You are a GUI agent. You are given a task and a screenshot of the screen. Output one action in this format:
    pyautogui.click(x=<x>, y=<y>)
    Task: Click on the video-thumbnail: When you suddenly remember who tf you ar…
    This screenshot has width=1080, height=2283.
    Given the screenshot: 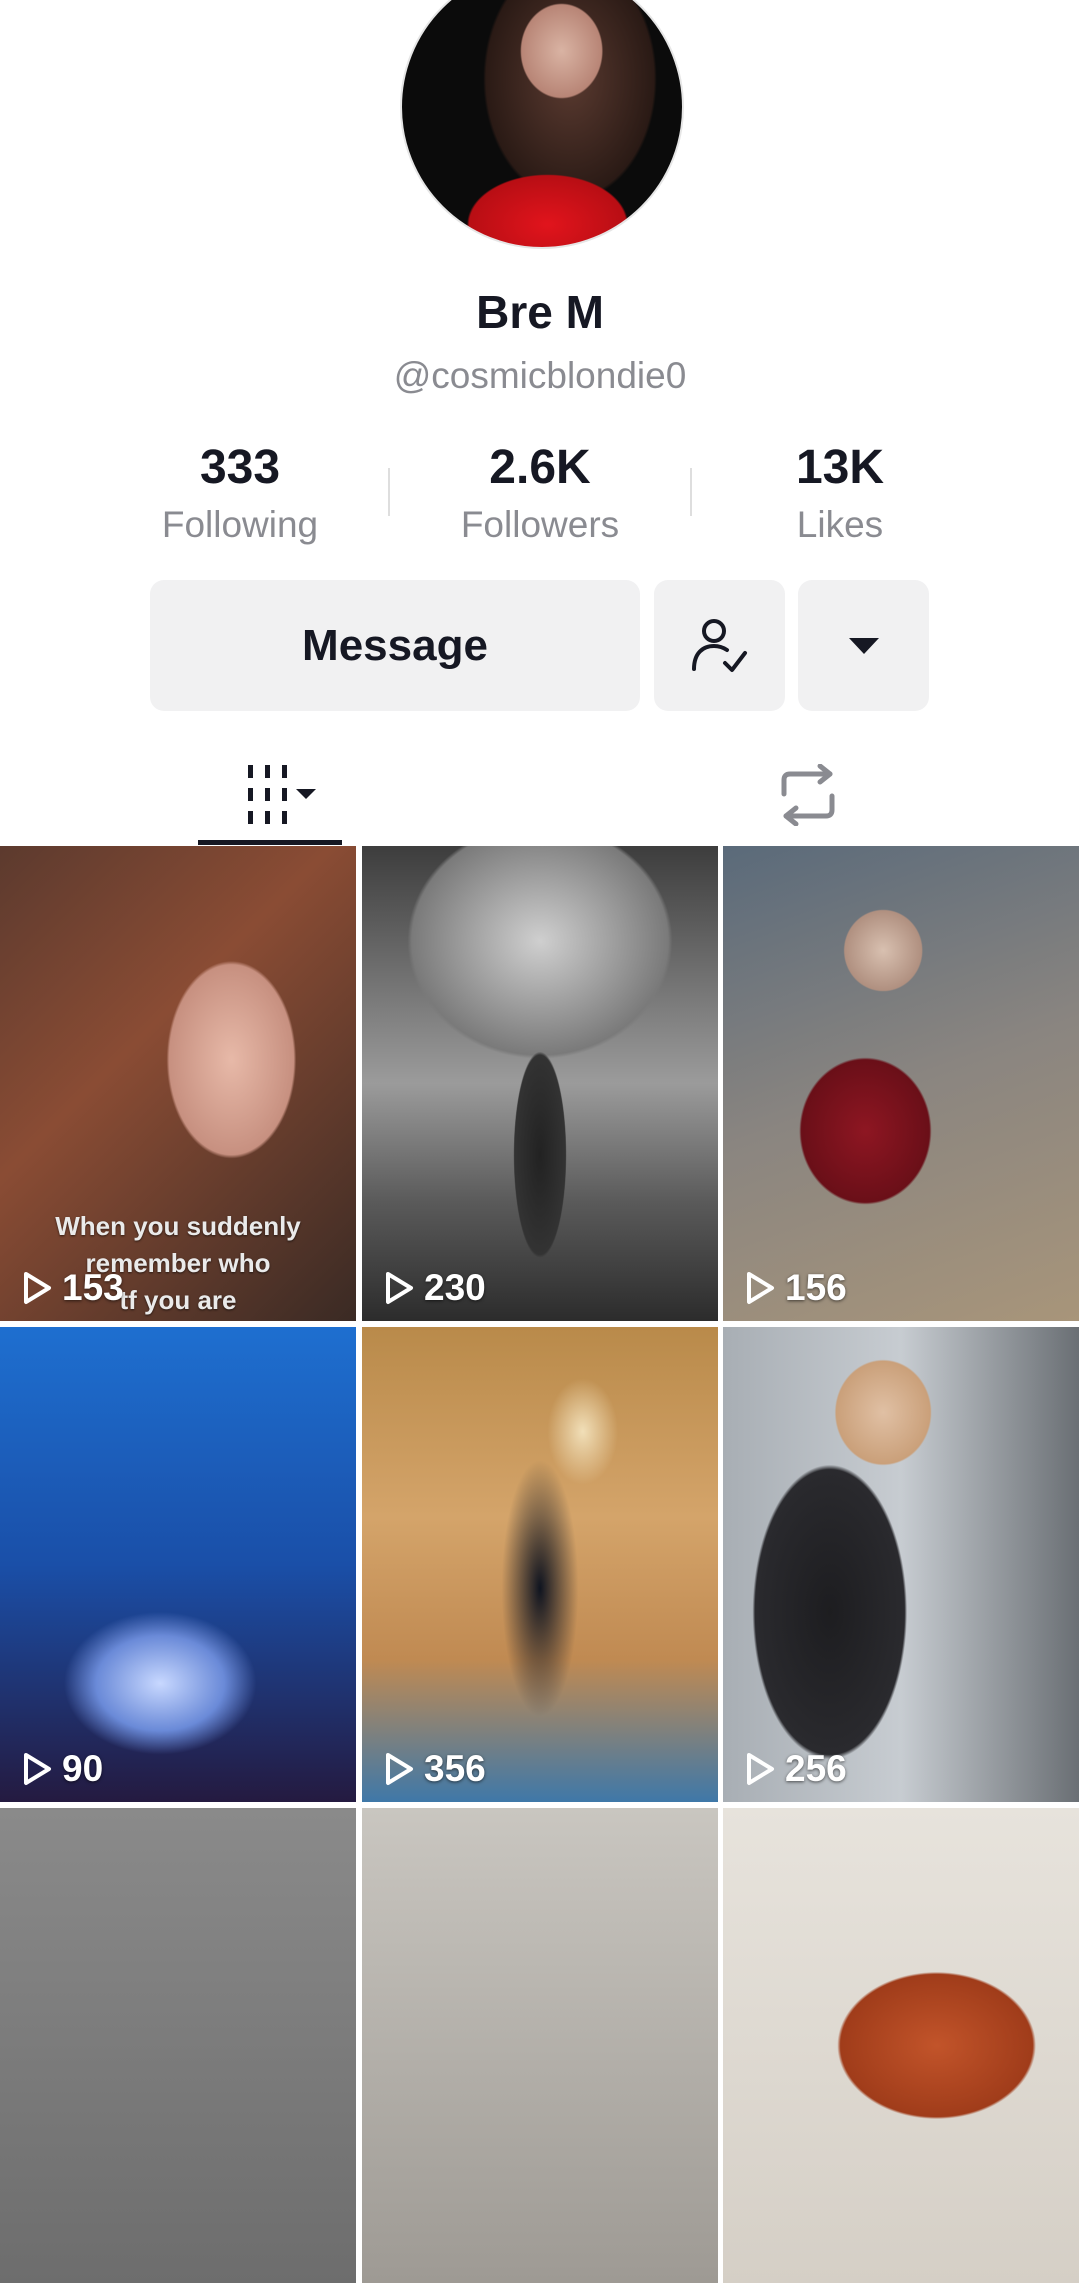 What is the action you would take?
    pyautogui.click(x=178, y=1083)
    